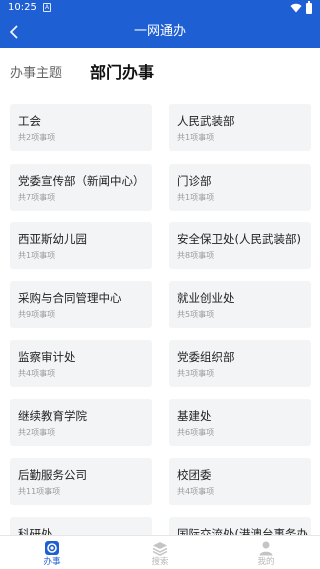 The width and height of the screenshot is (320, 569). I want to click on department-card: 西亚斯幼儿园 共1项事项, so click(81, 245).